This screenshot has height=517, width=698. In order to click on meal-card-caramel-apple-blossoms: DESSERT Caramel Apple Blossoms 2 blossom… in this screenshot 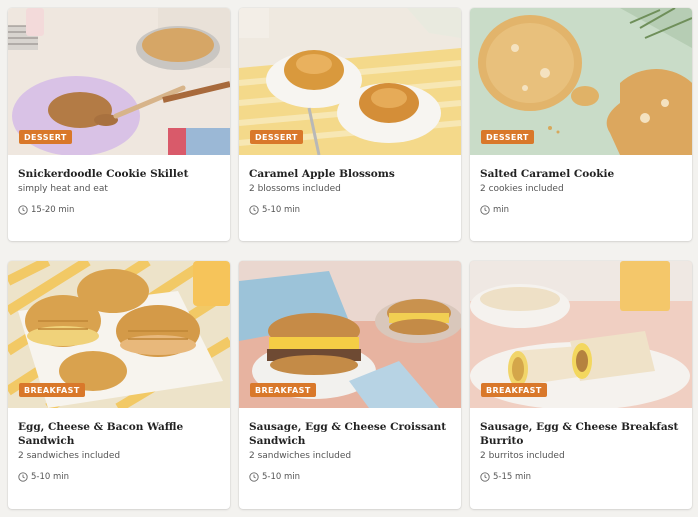, I will do `click(350, 124)`.